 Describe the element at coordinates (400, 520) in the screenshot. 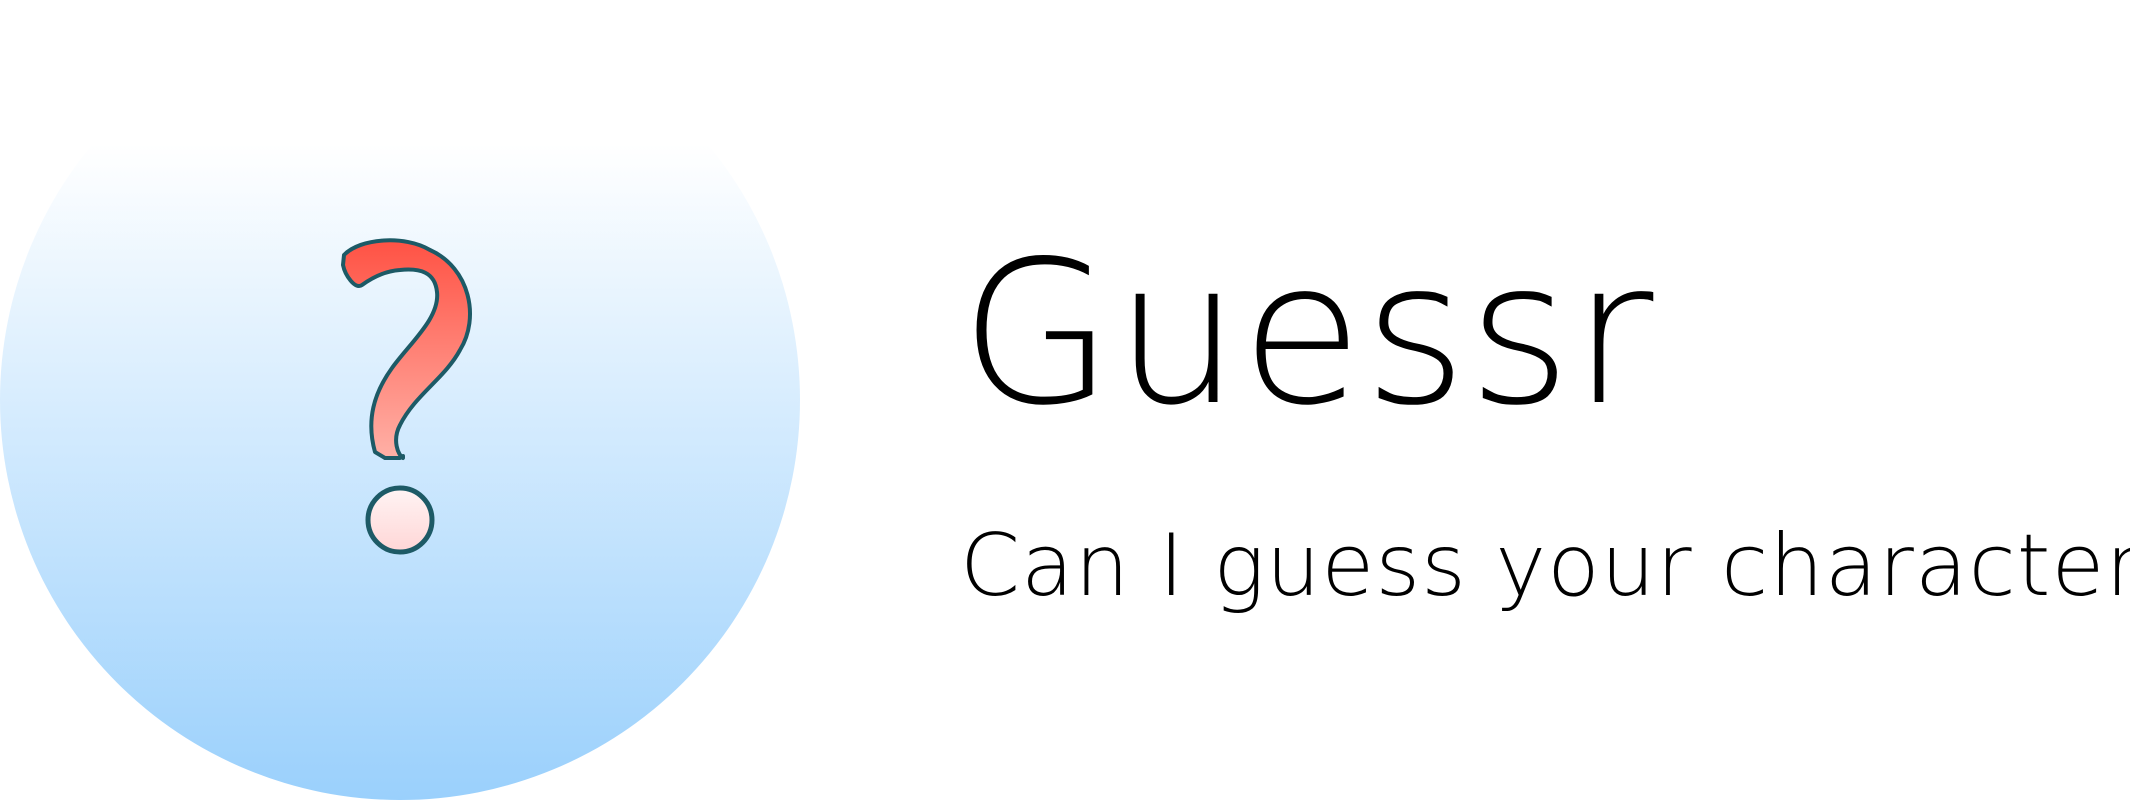

I see `question-mark-dot` at that location.